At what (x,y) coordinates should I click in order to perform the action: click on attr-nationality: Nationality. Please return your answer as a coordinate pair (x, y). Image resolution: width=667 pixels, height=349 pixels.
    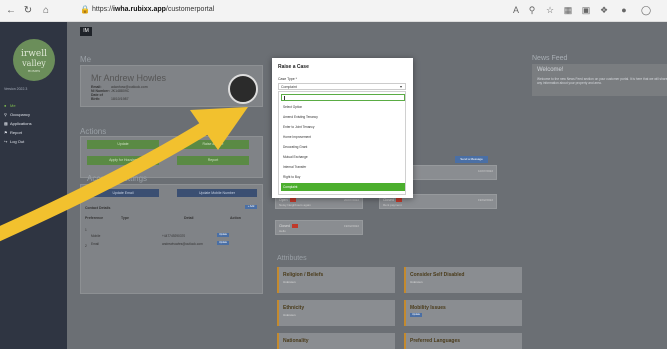
    Looking at the image, I should click on (336, 341).